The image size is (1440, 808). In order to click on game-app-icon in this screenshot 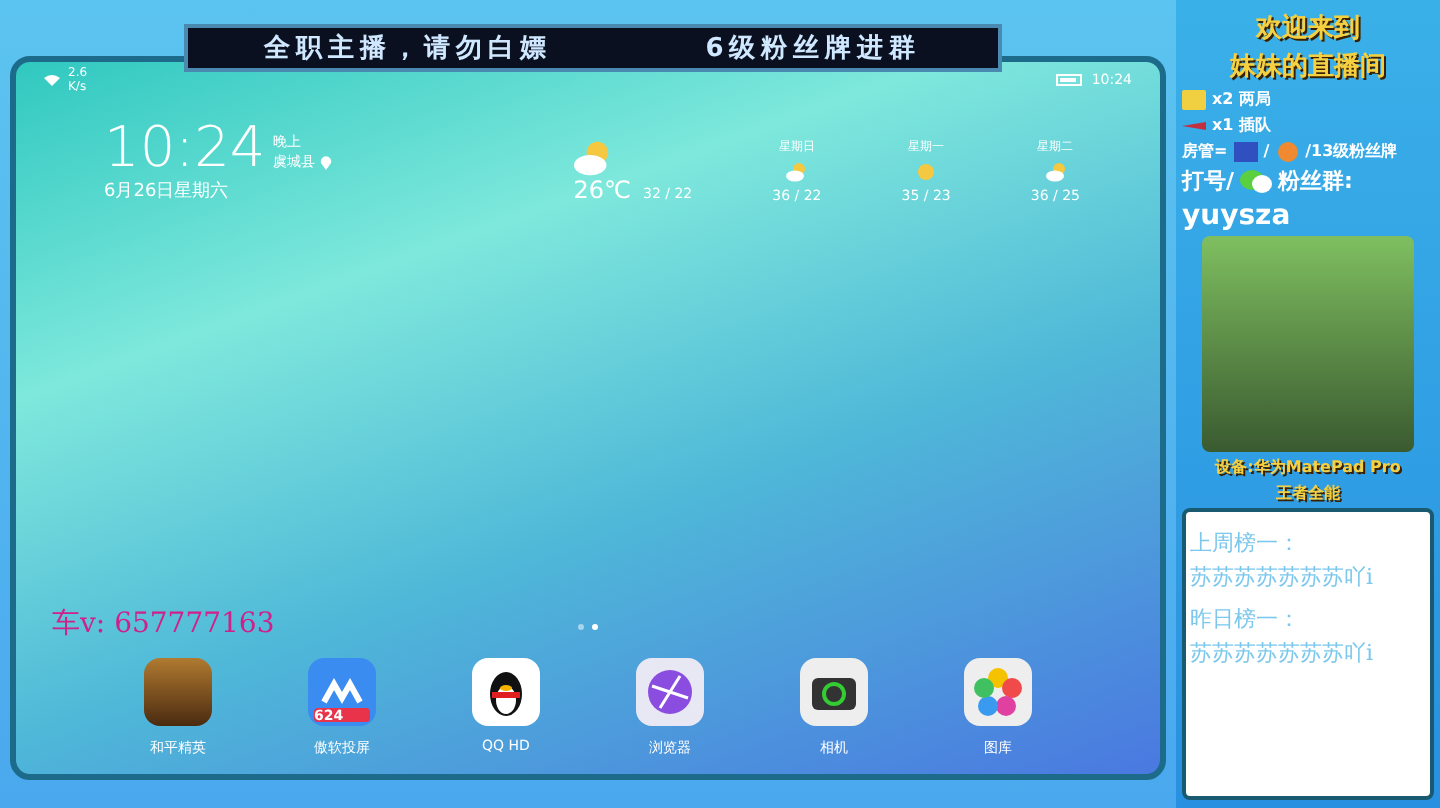, I will do `click(178, 692)`.